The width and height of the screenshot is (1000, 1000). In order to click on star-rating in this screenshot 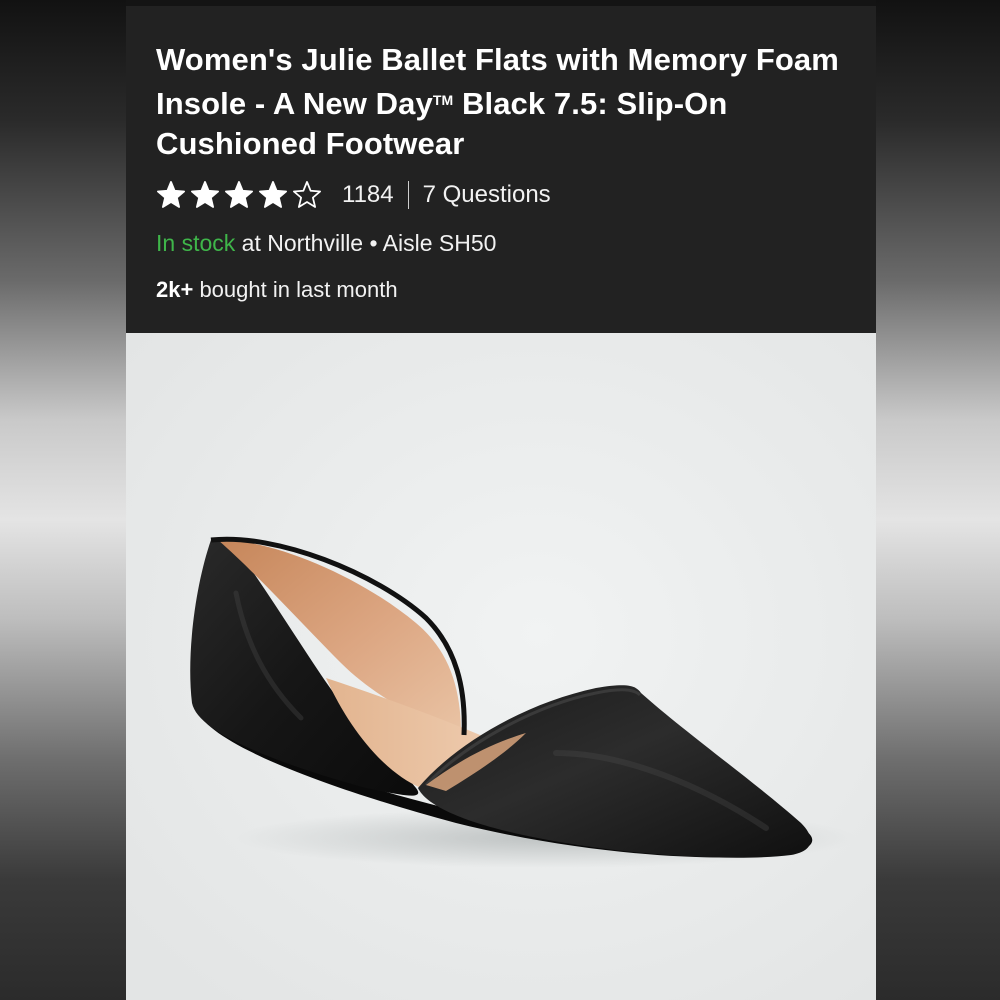, I will do `click(239, 195)`.